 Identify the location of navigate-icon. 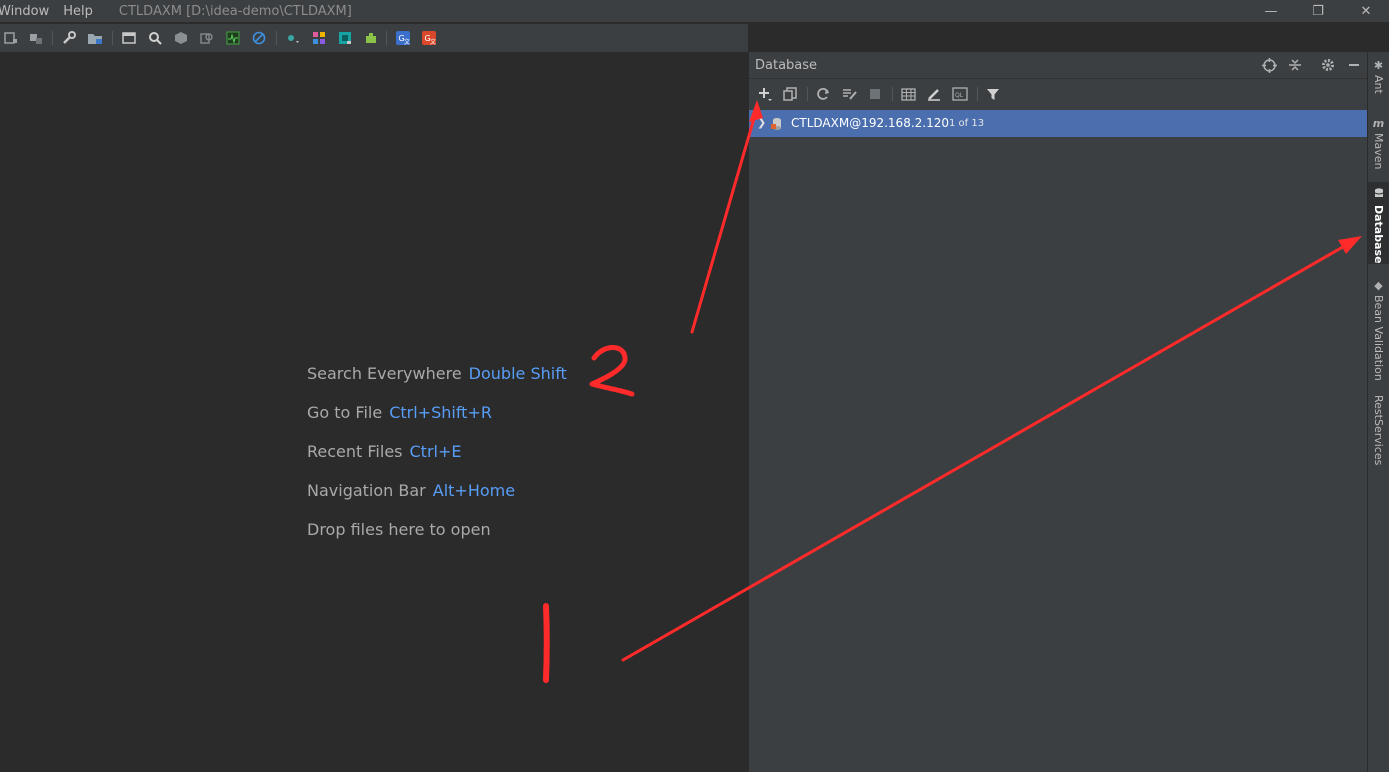
(293, 38).